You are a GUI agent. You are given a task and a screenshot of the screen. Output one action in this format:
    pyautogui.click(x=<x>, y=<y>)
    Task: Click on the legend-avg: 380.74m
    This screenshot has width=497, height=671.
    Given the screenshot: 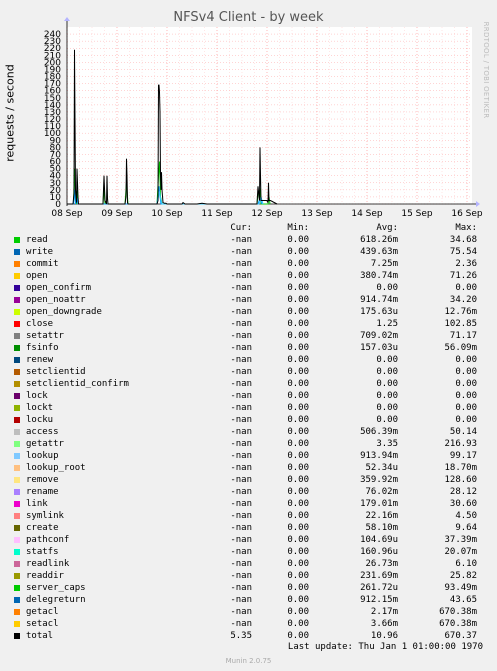 What is the action you would take?
    pyautogui.click(x=379, y=276)
    